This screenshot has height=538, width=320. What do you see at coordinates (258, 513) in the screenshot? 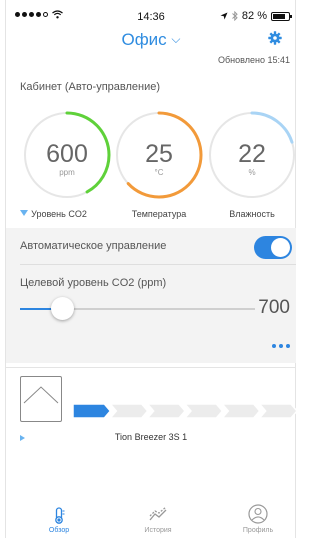
I see `profile-icon` at bounding box center [258, 513].